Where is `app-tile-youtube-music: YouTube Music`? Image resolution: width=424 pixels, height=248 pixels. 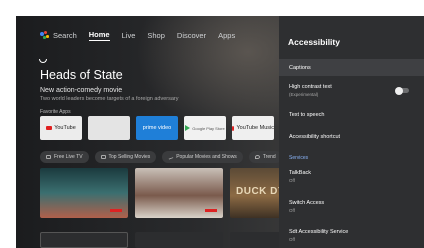 app-tile-youtube-music: YouTube Music is located at coordinates (253, 128).